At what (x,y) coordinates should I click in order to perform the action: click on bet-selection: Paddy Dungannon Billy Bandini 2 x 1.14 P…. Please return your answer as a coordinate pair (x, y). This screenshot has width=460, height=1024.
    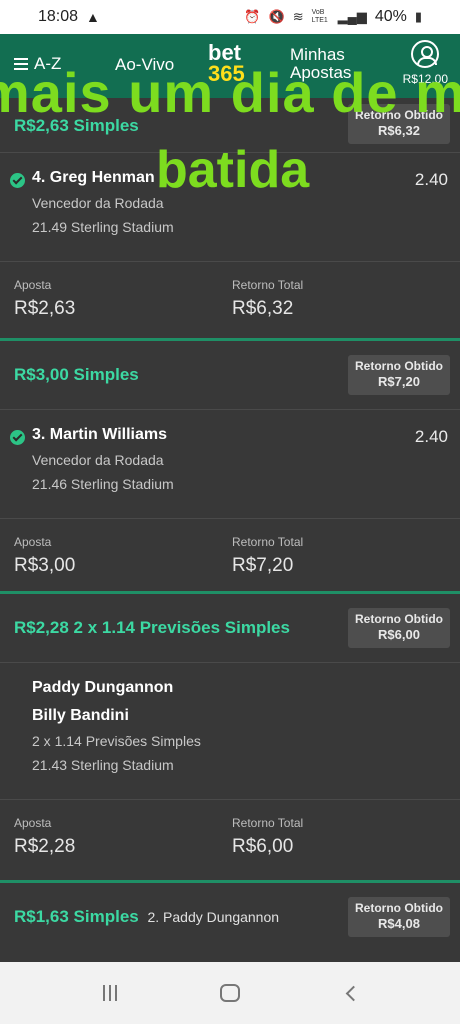
    Looking at the image, I should click on (230, 731).